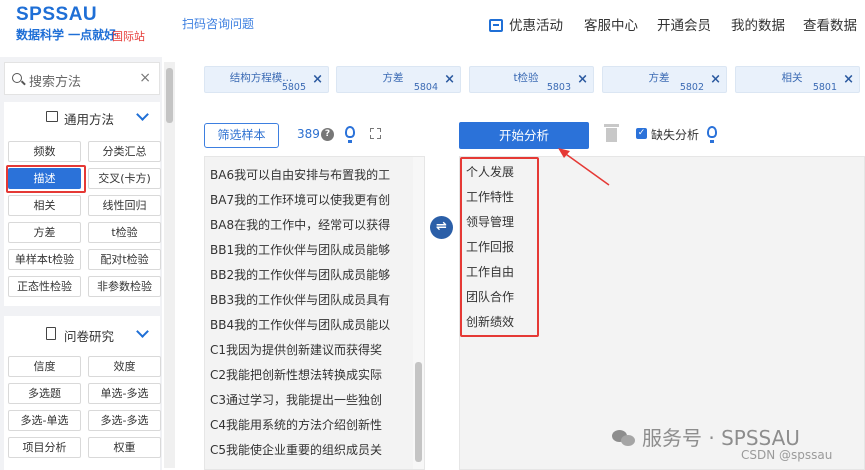 The image size is (865, 470). I want to click on sample-count: 389, so click(308, 134).